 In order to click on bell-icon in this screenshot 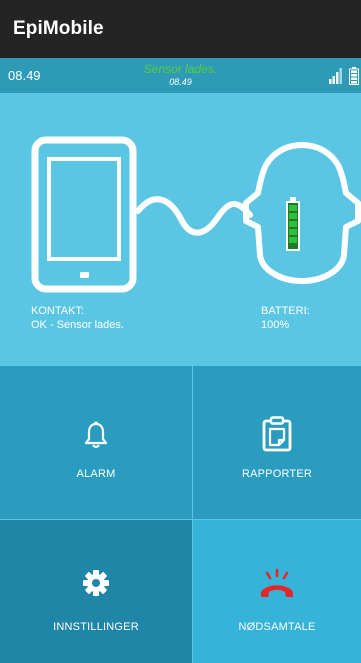, I will do `click(96, 435)`.